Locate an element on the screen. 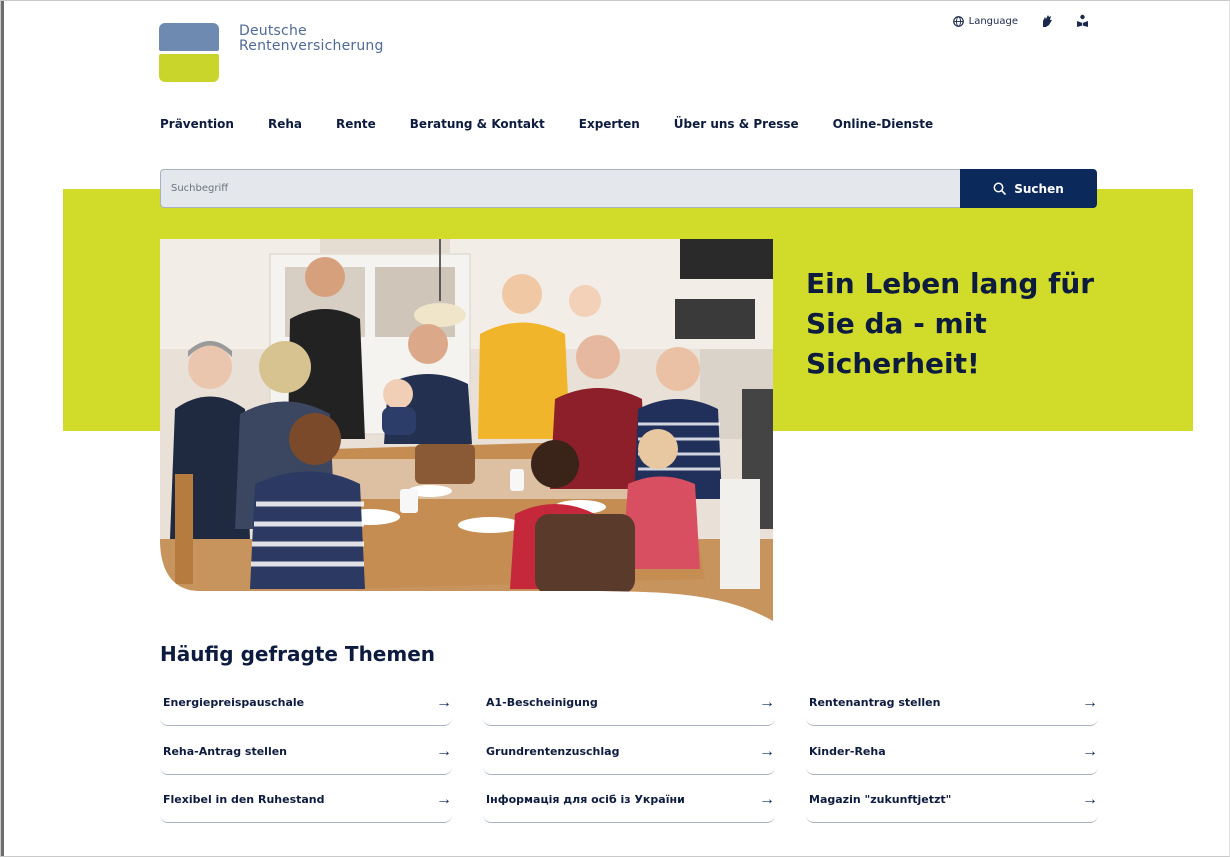  nav-item-online-dienste: Online-Dienste is located at coordinates (883, 124).